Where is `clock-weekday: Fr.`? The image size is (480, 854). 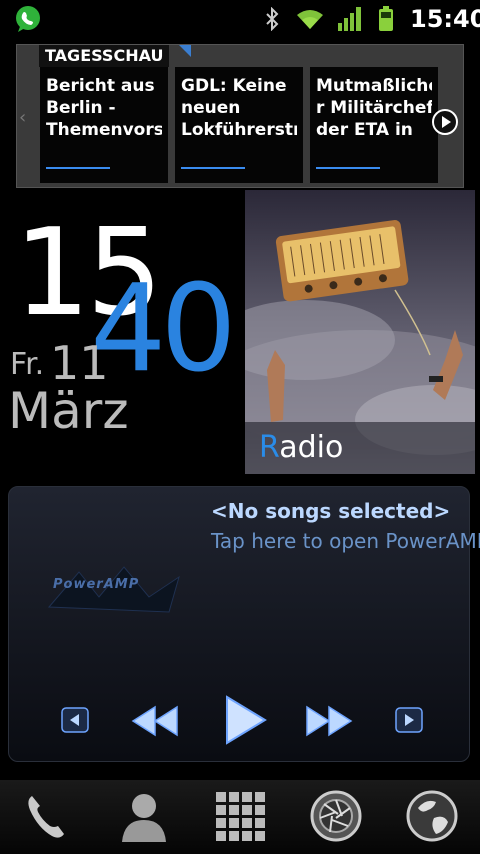
clock-weekday: Fr. is located at coordinates (27, 364).